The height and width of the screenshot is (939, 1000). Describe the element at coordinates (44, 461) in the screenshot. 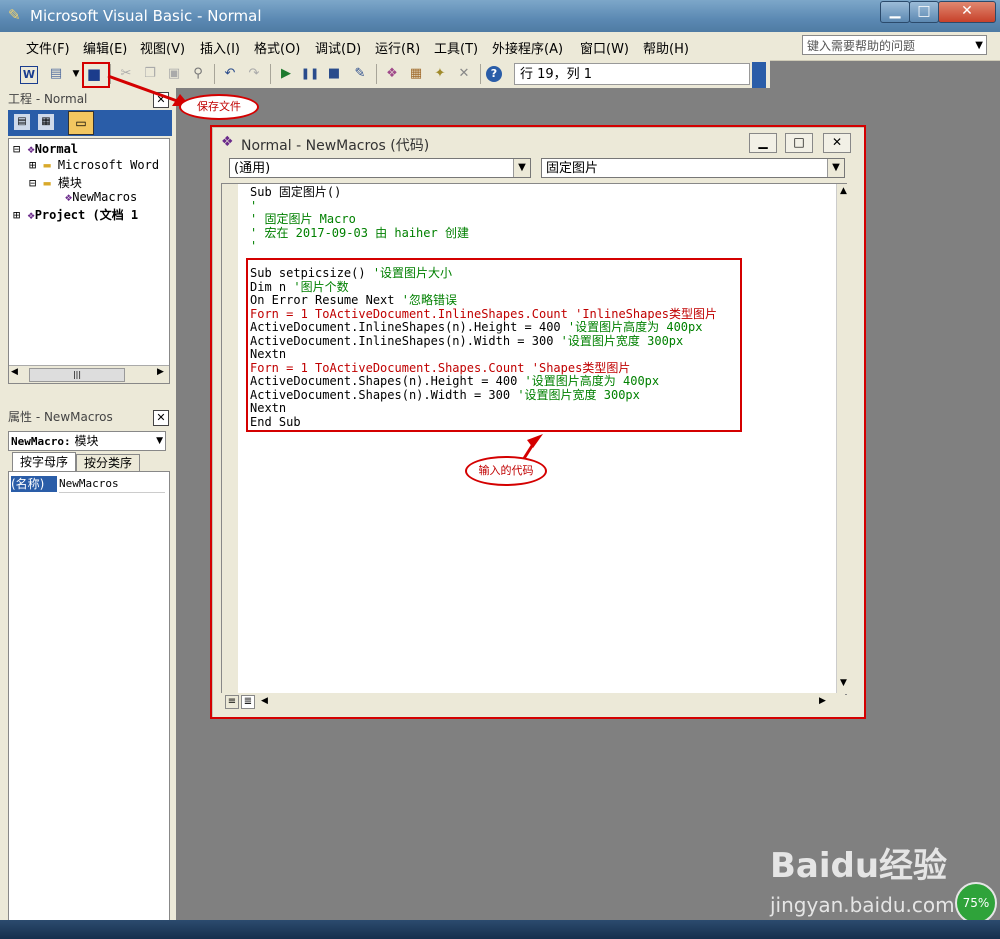

I see `tab-alphabetic: 按字母序` at that location.